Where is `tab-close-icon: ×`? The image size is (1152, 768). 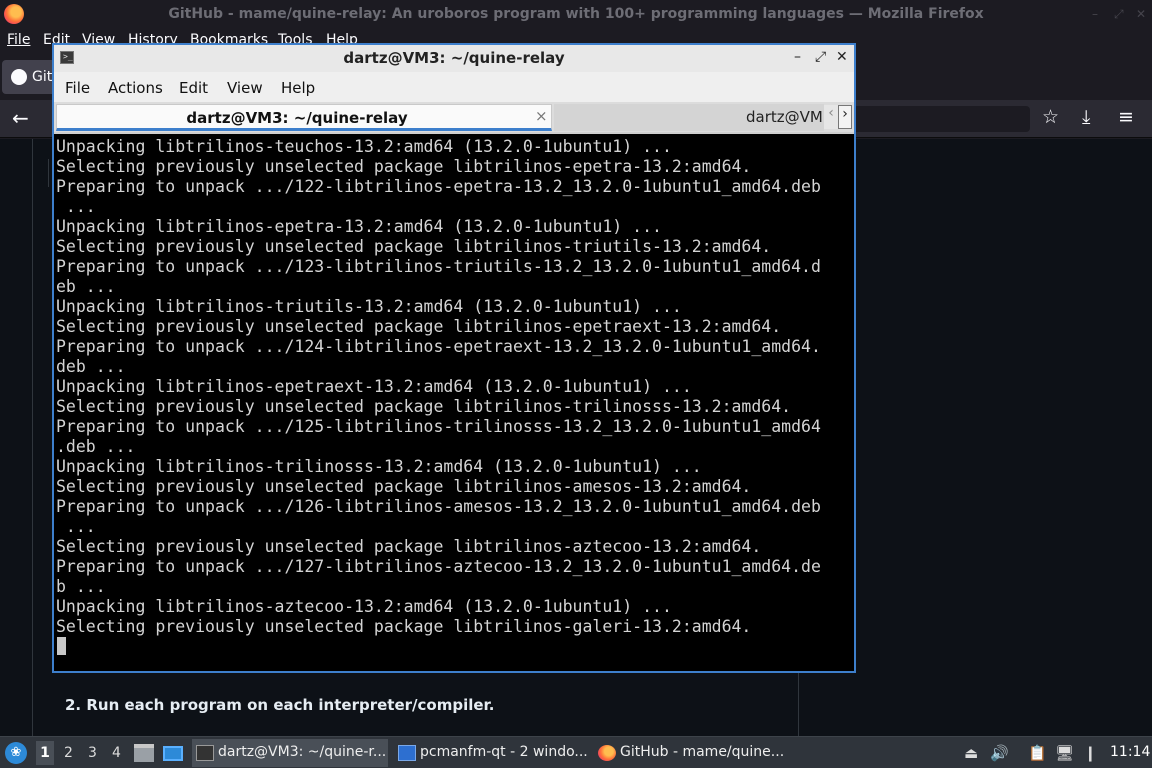 tab-close-icon: × is located at coordinates (541, 116).